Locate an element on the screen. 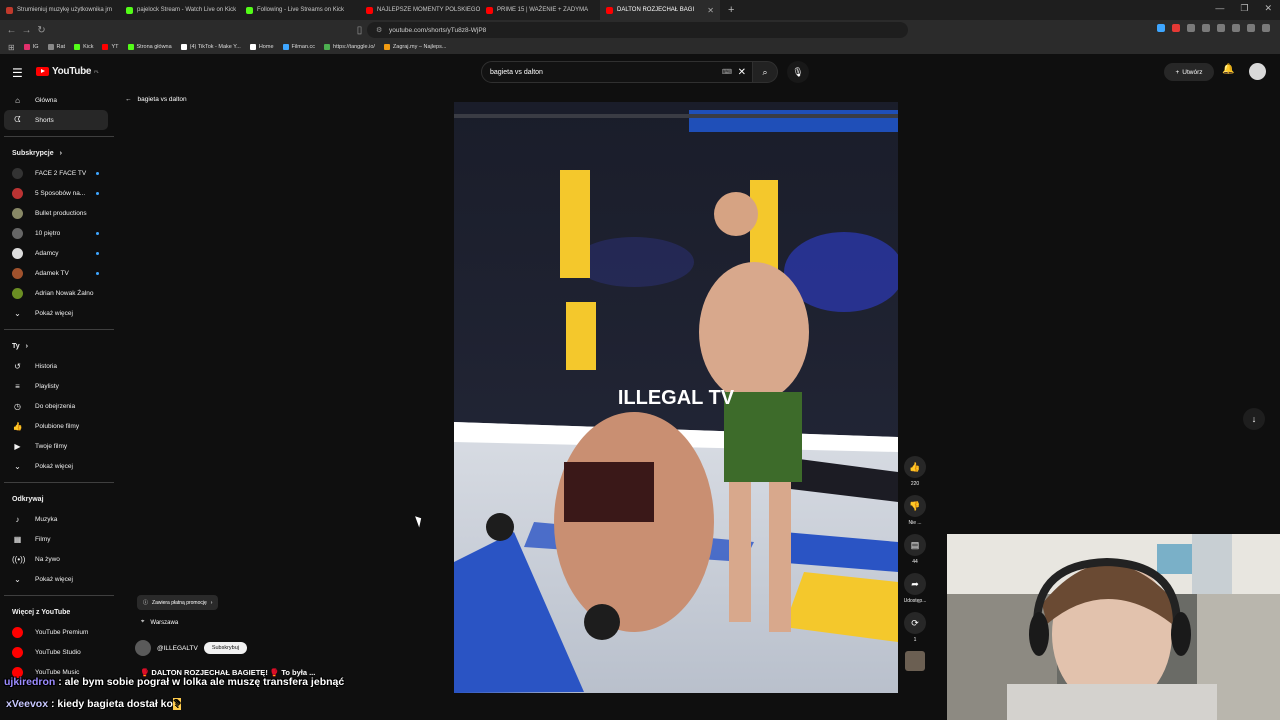  voice-search-button: 🎙 is located at coordinates (798, 72).